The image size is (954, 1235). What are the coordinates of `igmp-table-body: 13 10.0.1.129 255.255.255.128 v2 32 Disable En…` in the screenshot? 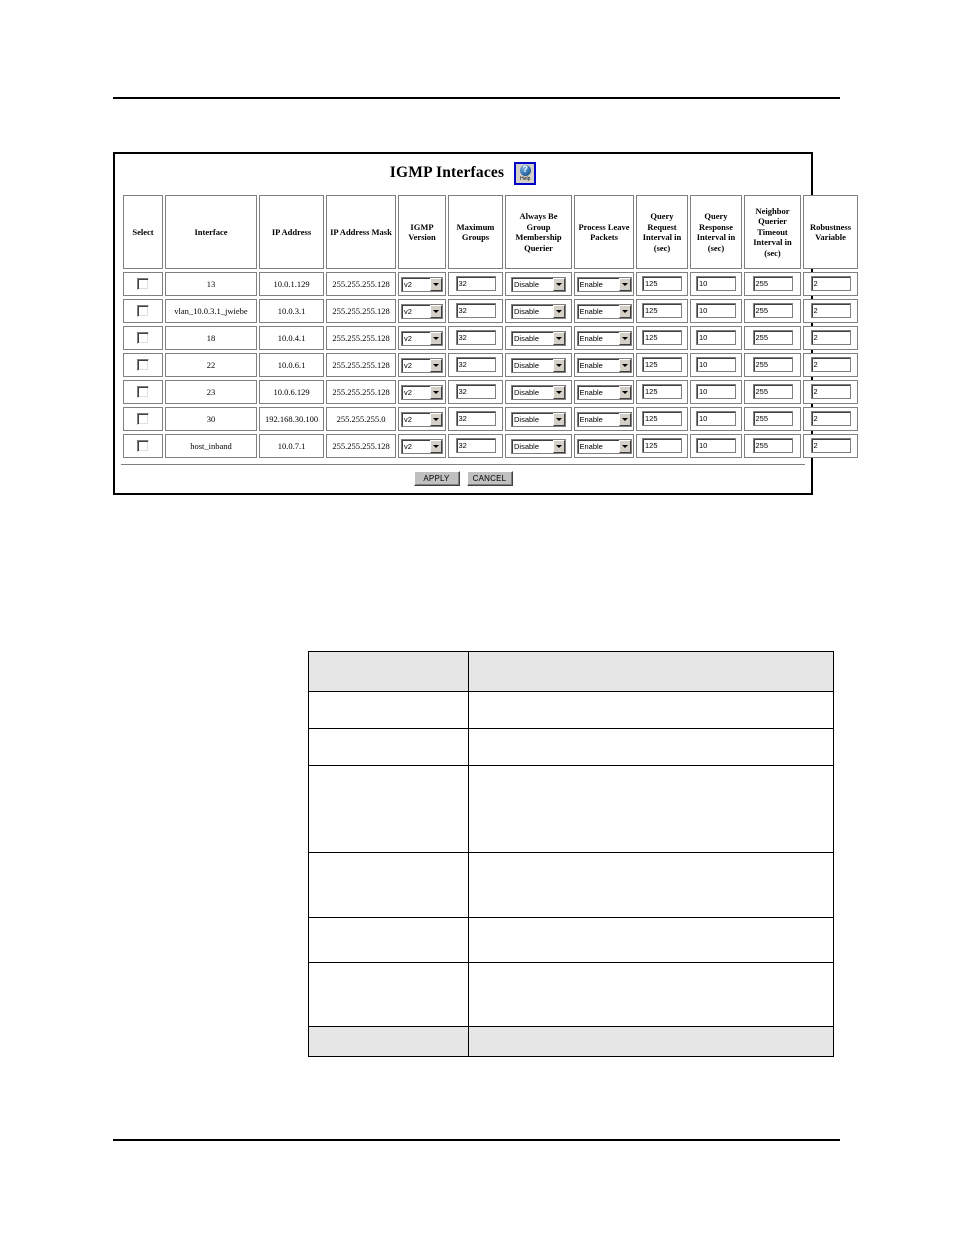 It's located at (490, 365).